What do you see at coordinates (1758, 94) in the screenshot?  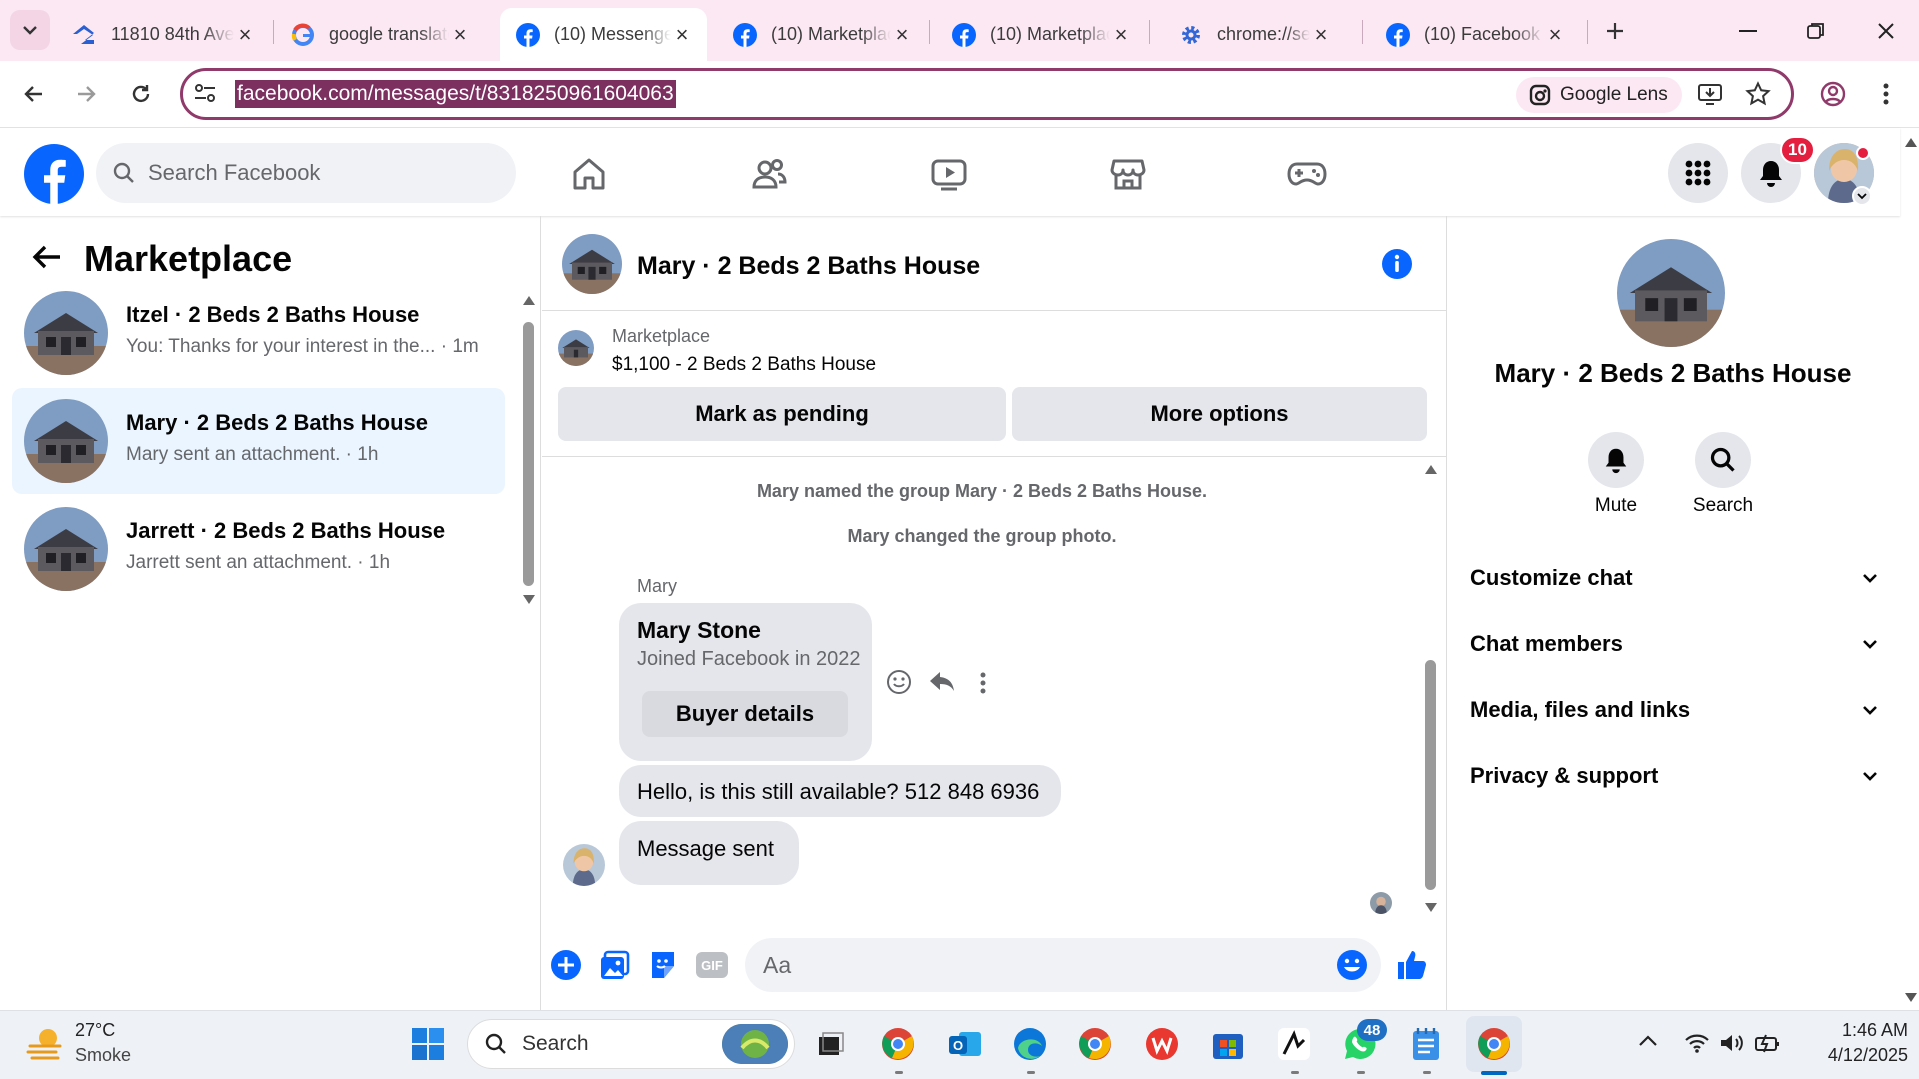 I see `bookmark-button` at bounding box center [1758, 94].